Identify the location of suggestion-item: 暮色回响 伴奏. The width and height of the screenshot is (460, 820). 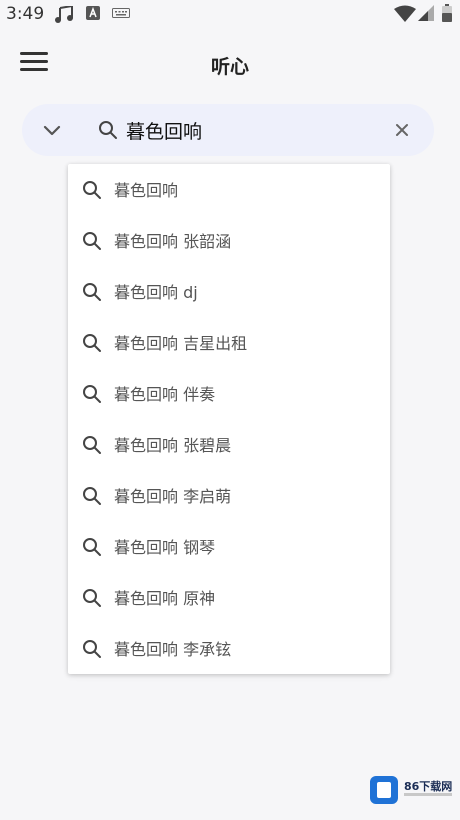
(229, 393).